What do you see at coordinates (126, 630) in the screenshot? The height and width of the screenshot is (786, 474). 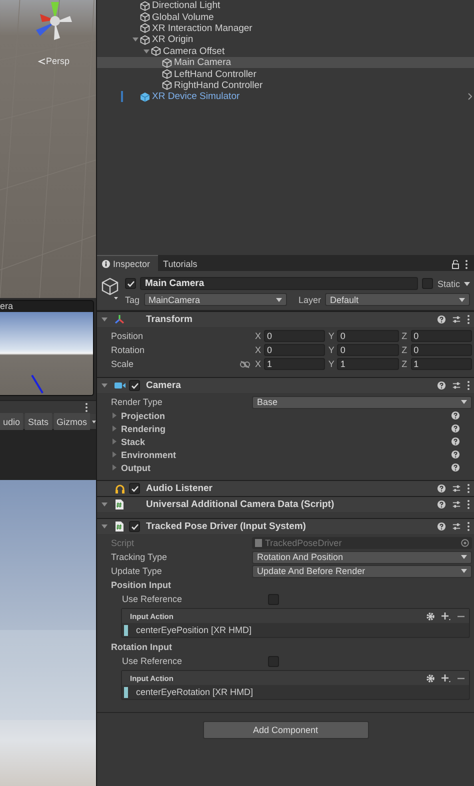 I see `binding-marker` at bounding box center [126, 630].